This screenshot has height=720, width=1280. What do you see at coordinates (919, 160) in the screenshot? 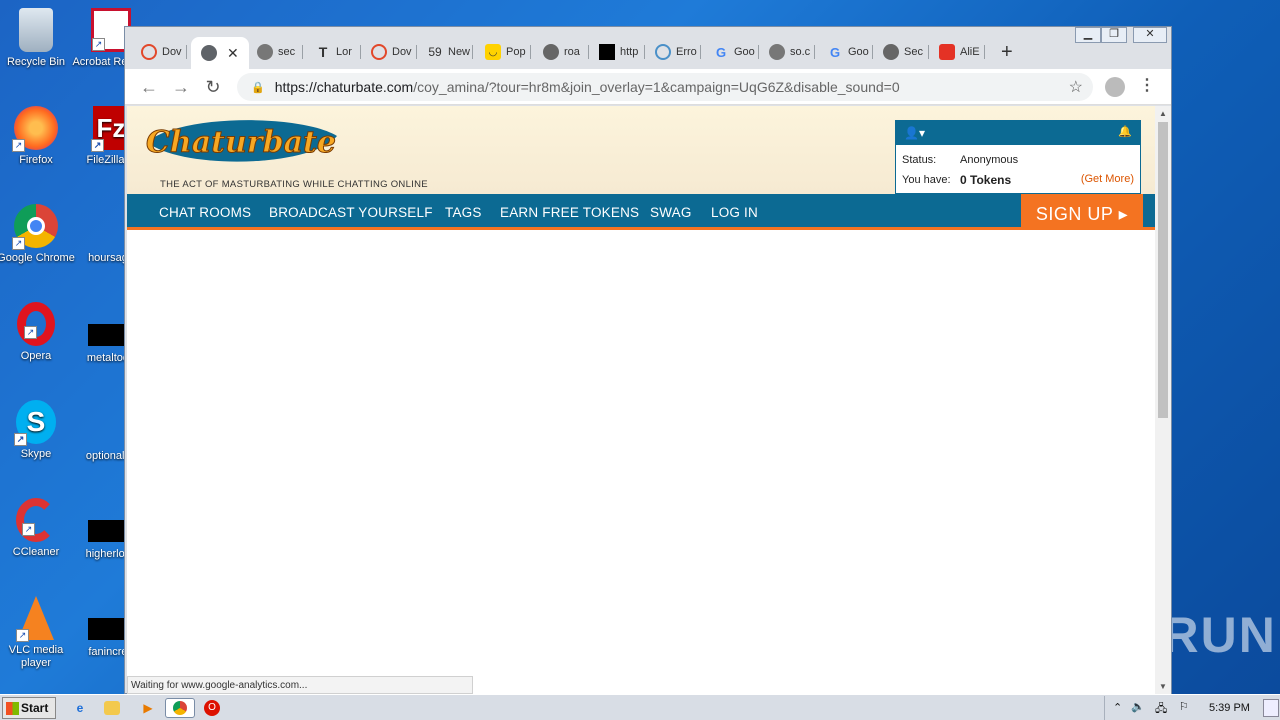
I see `status-label: Status:` at bounding box center [919, 160].